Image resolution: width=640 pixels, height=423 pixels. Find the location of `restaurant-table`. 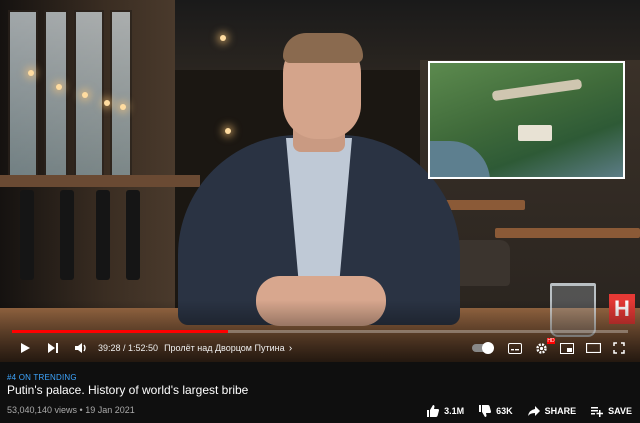

restaurant-table is located at coordinates (567, 233).